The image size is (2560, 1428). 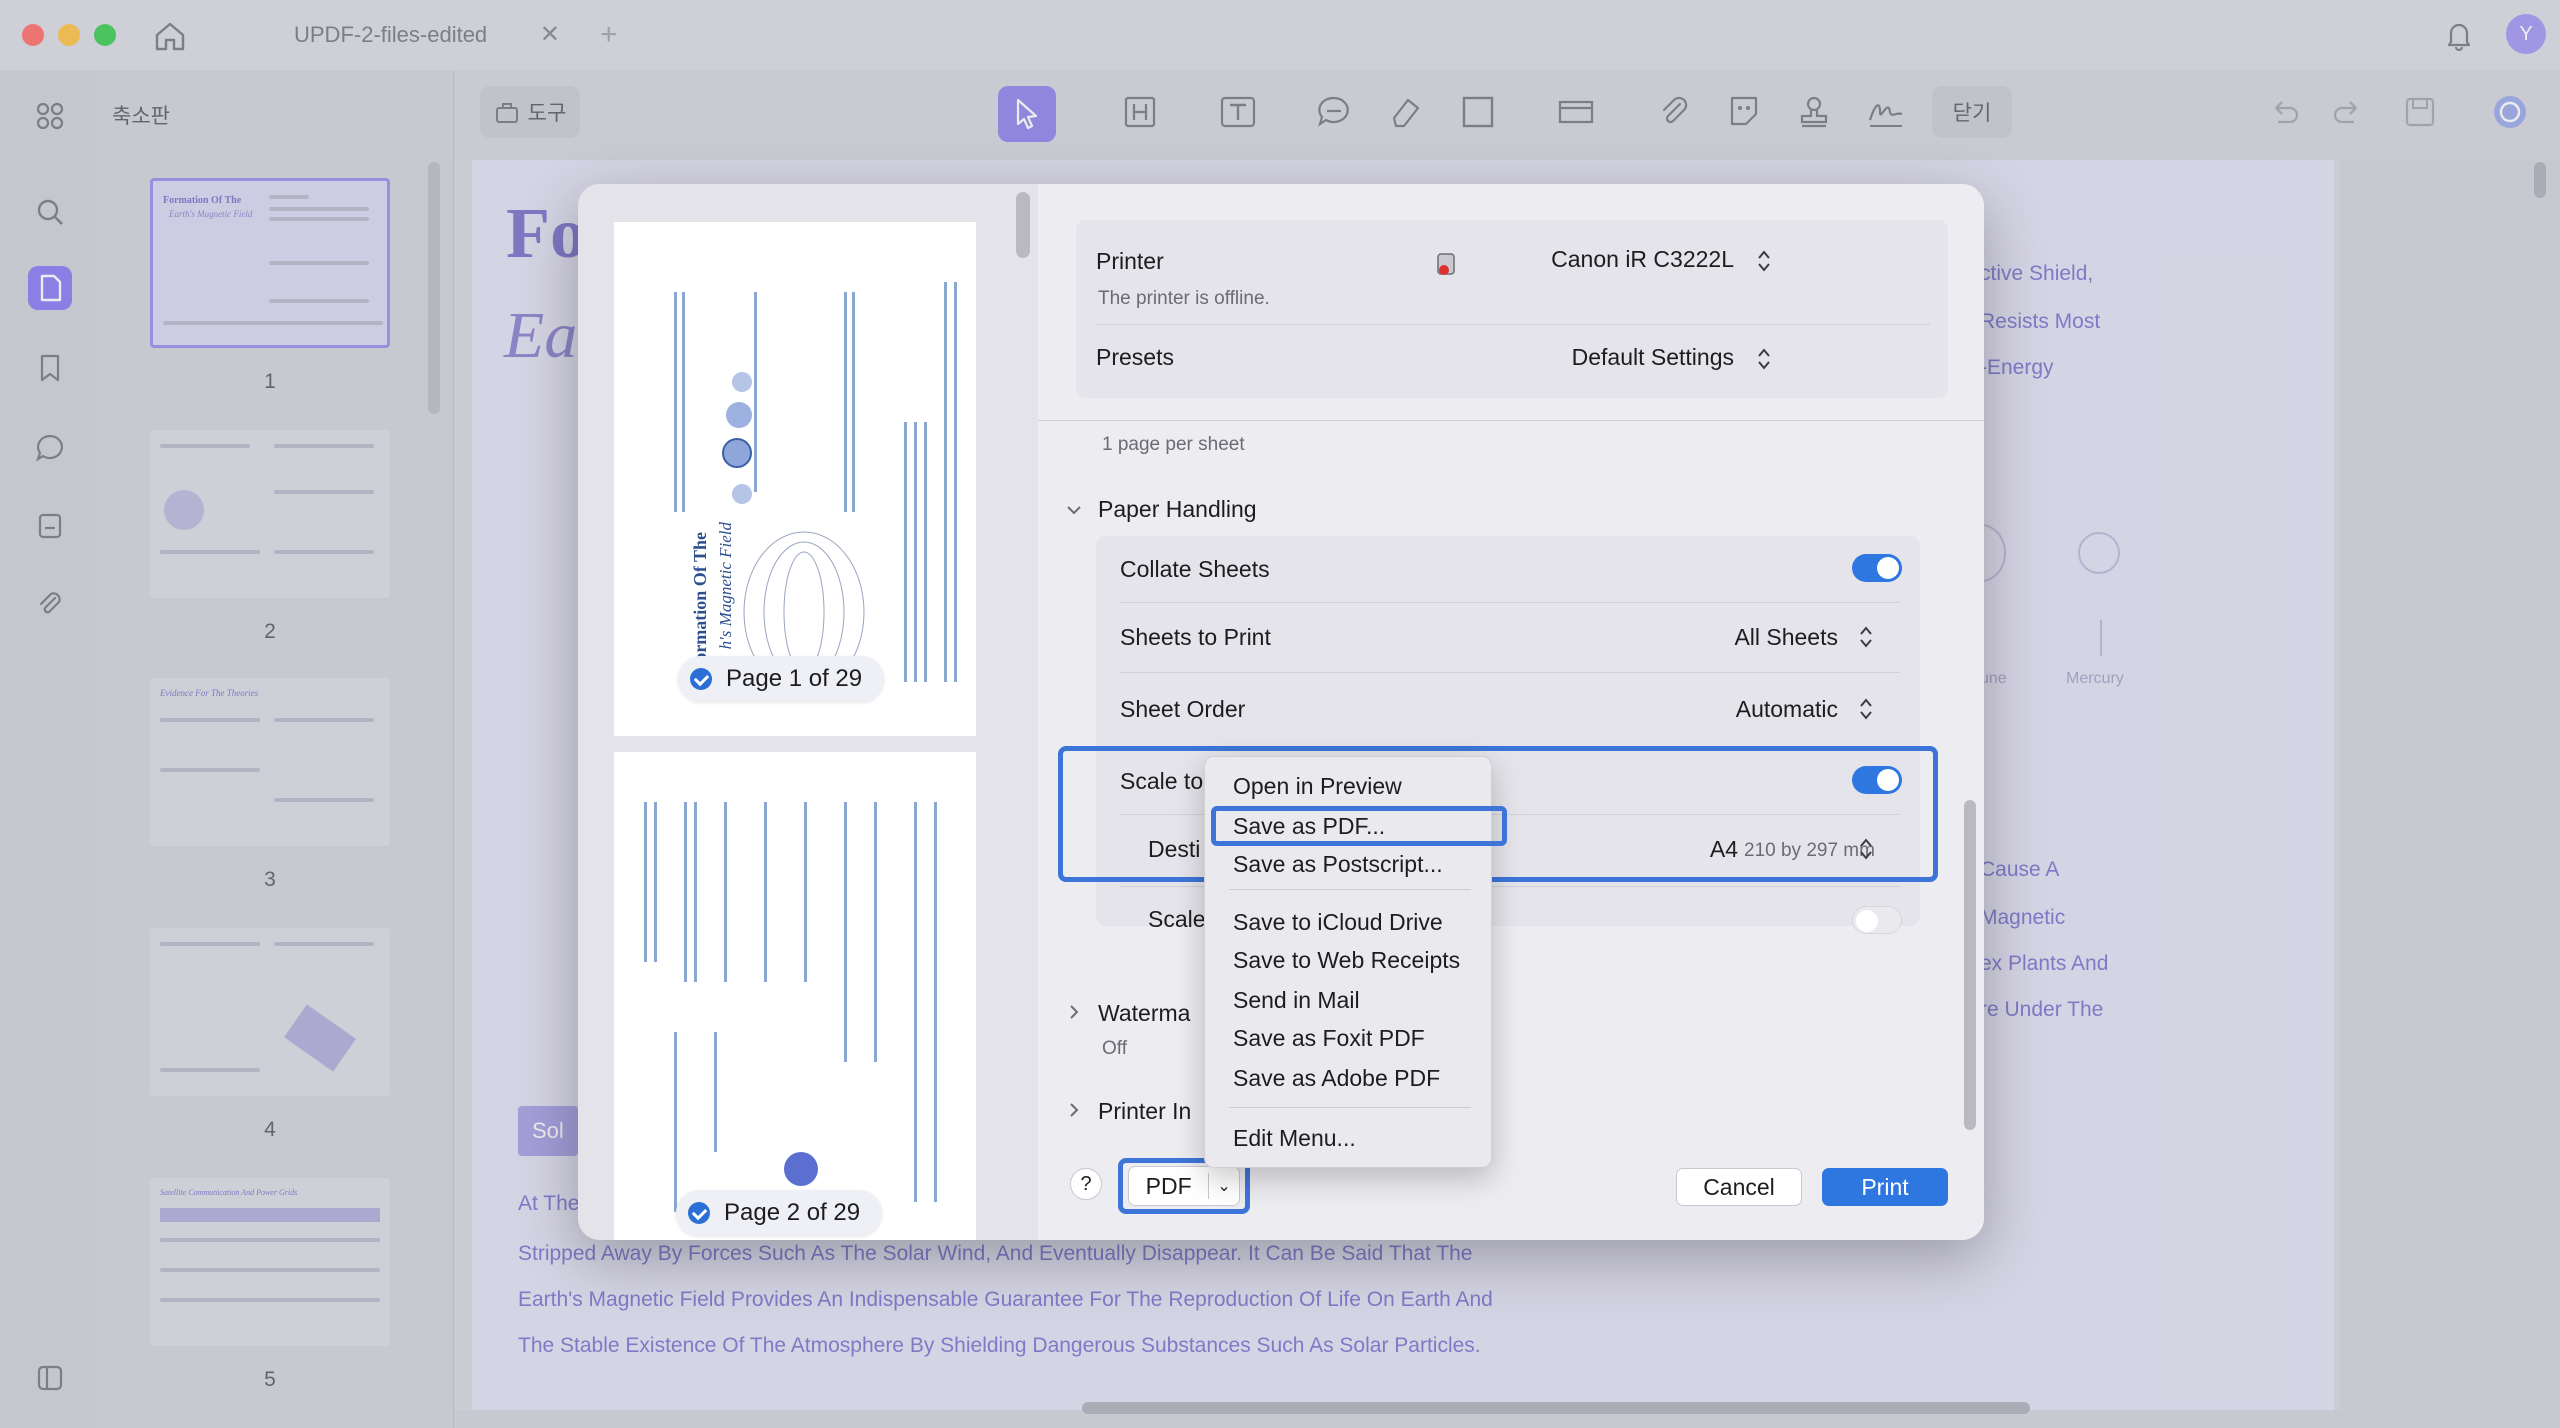 What do you see at coordinates (1970, 965) in the screenshot?
I see `settings-scrollbar` at bounding box center [1970, 965].